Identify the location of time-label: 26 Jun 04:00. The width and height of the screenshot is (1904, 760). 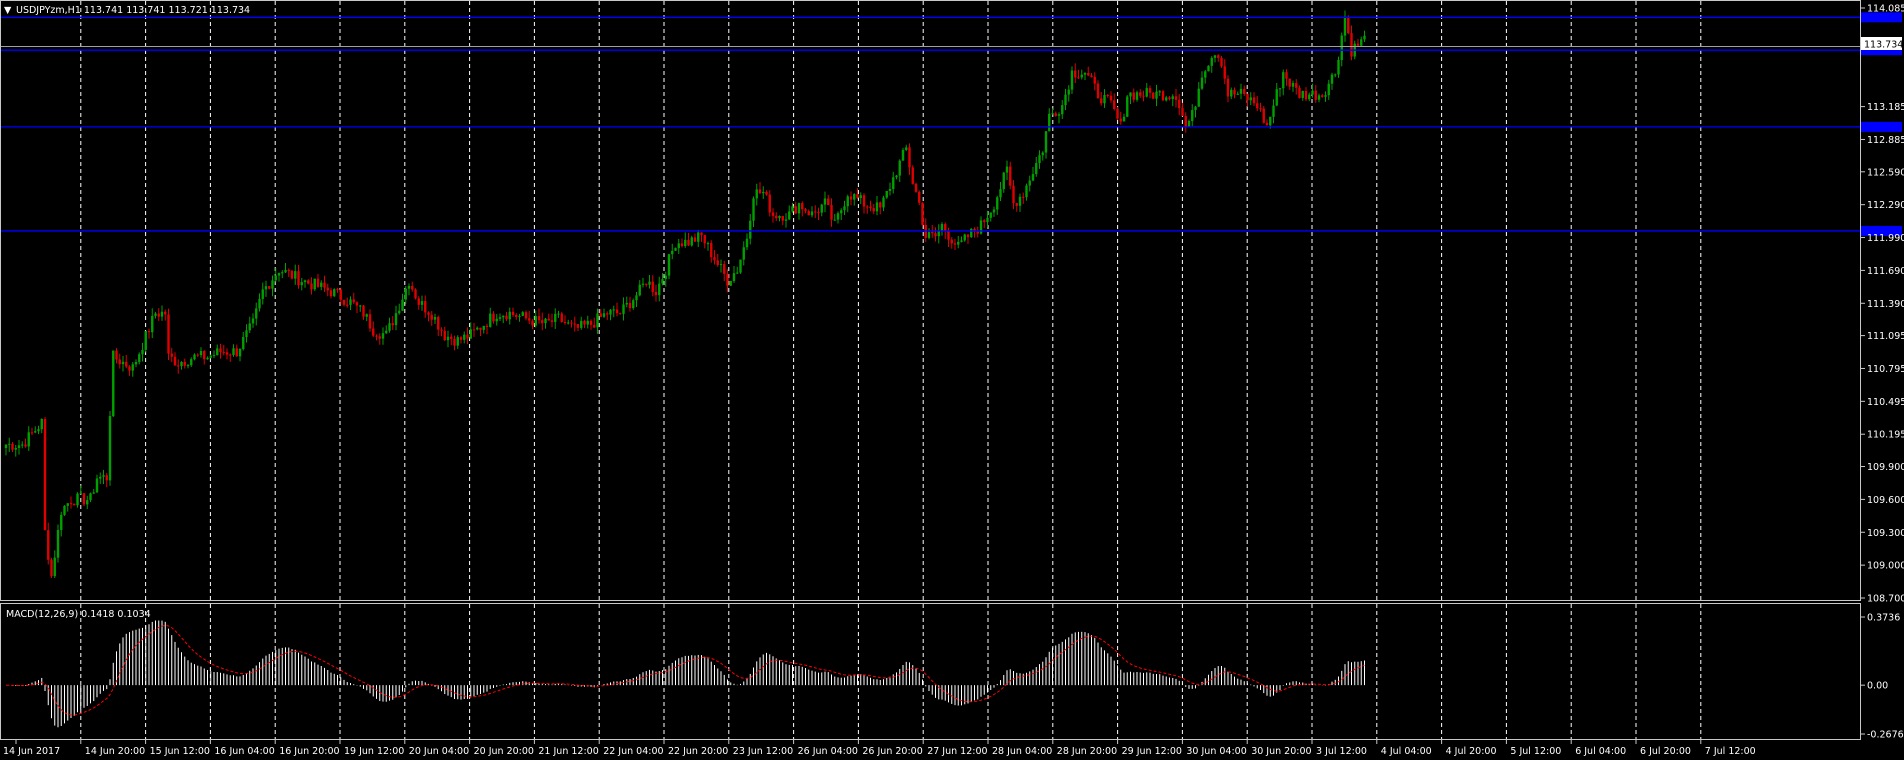
(828, 751).